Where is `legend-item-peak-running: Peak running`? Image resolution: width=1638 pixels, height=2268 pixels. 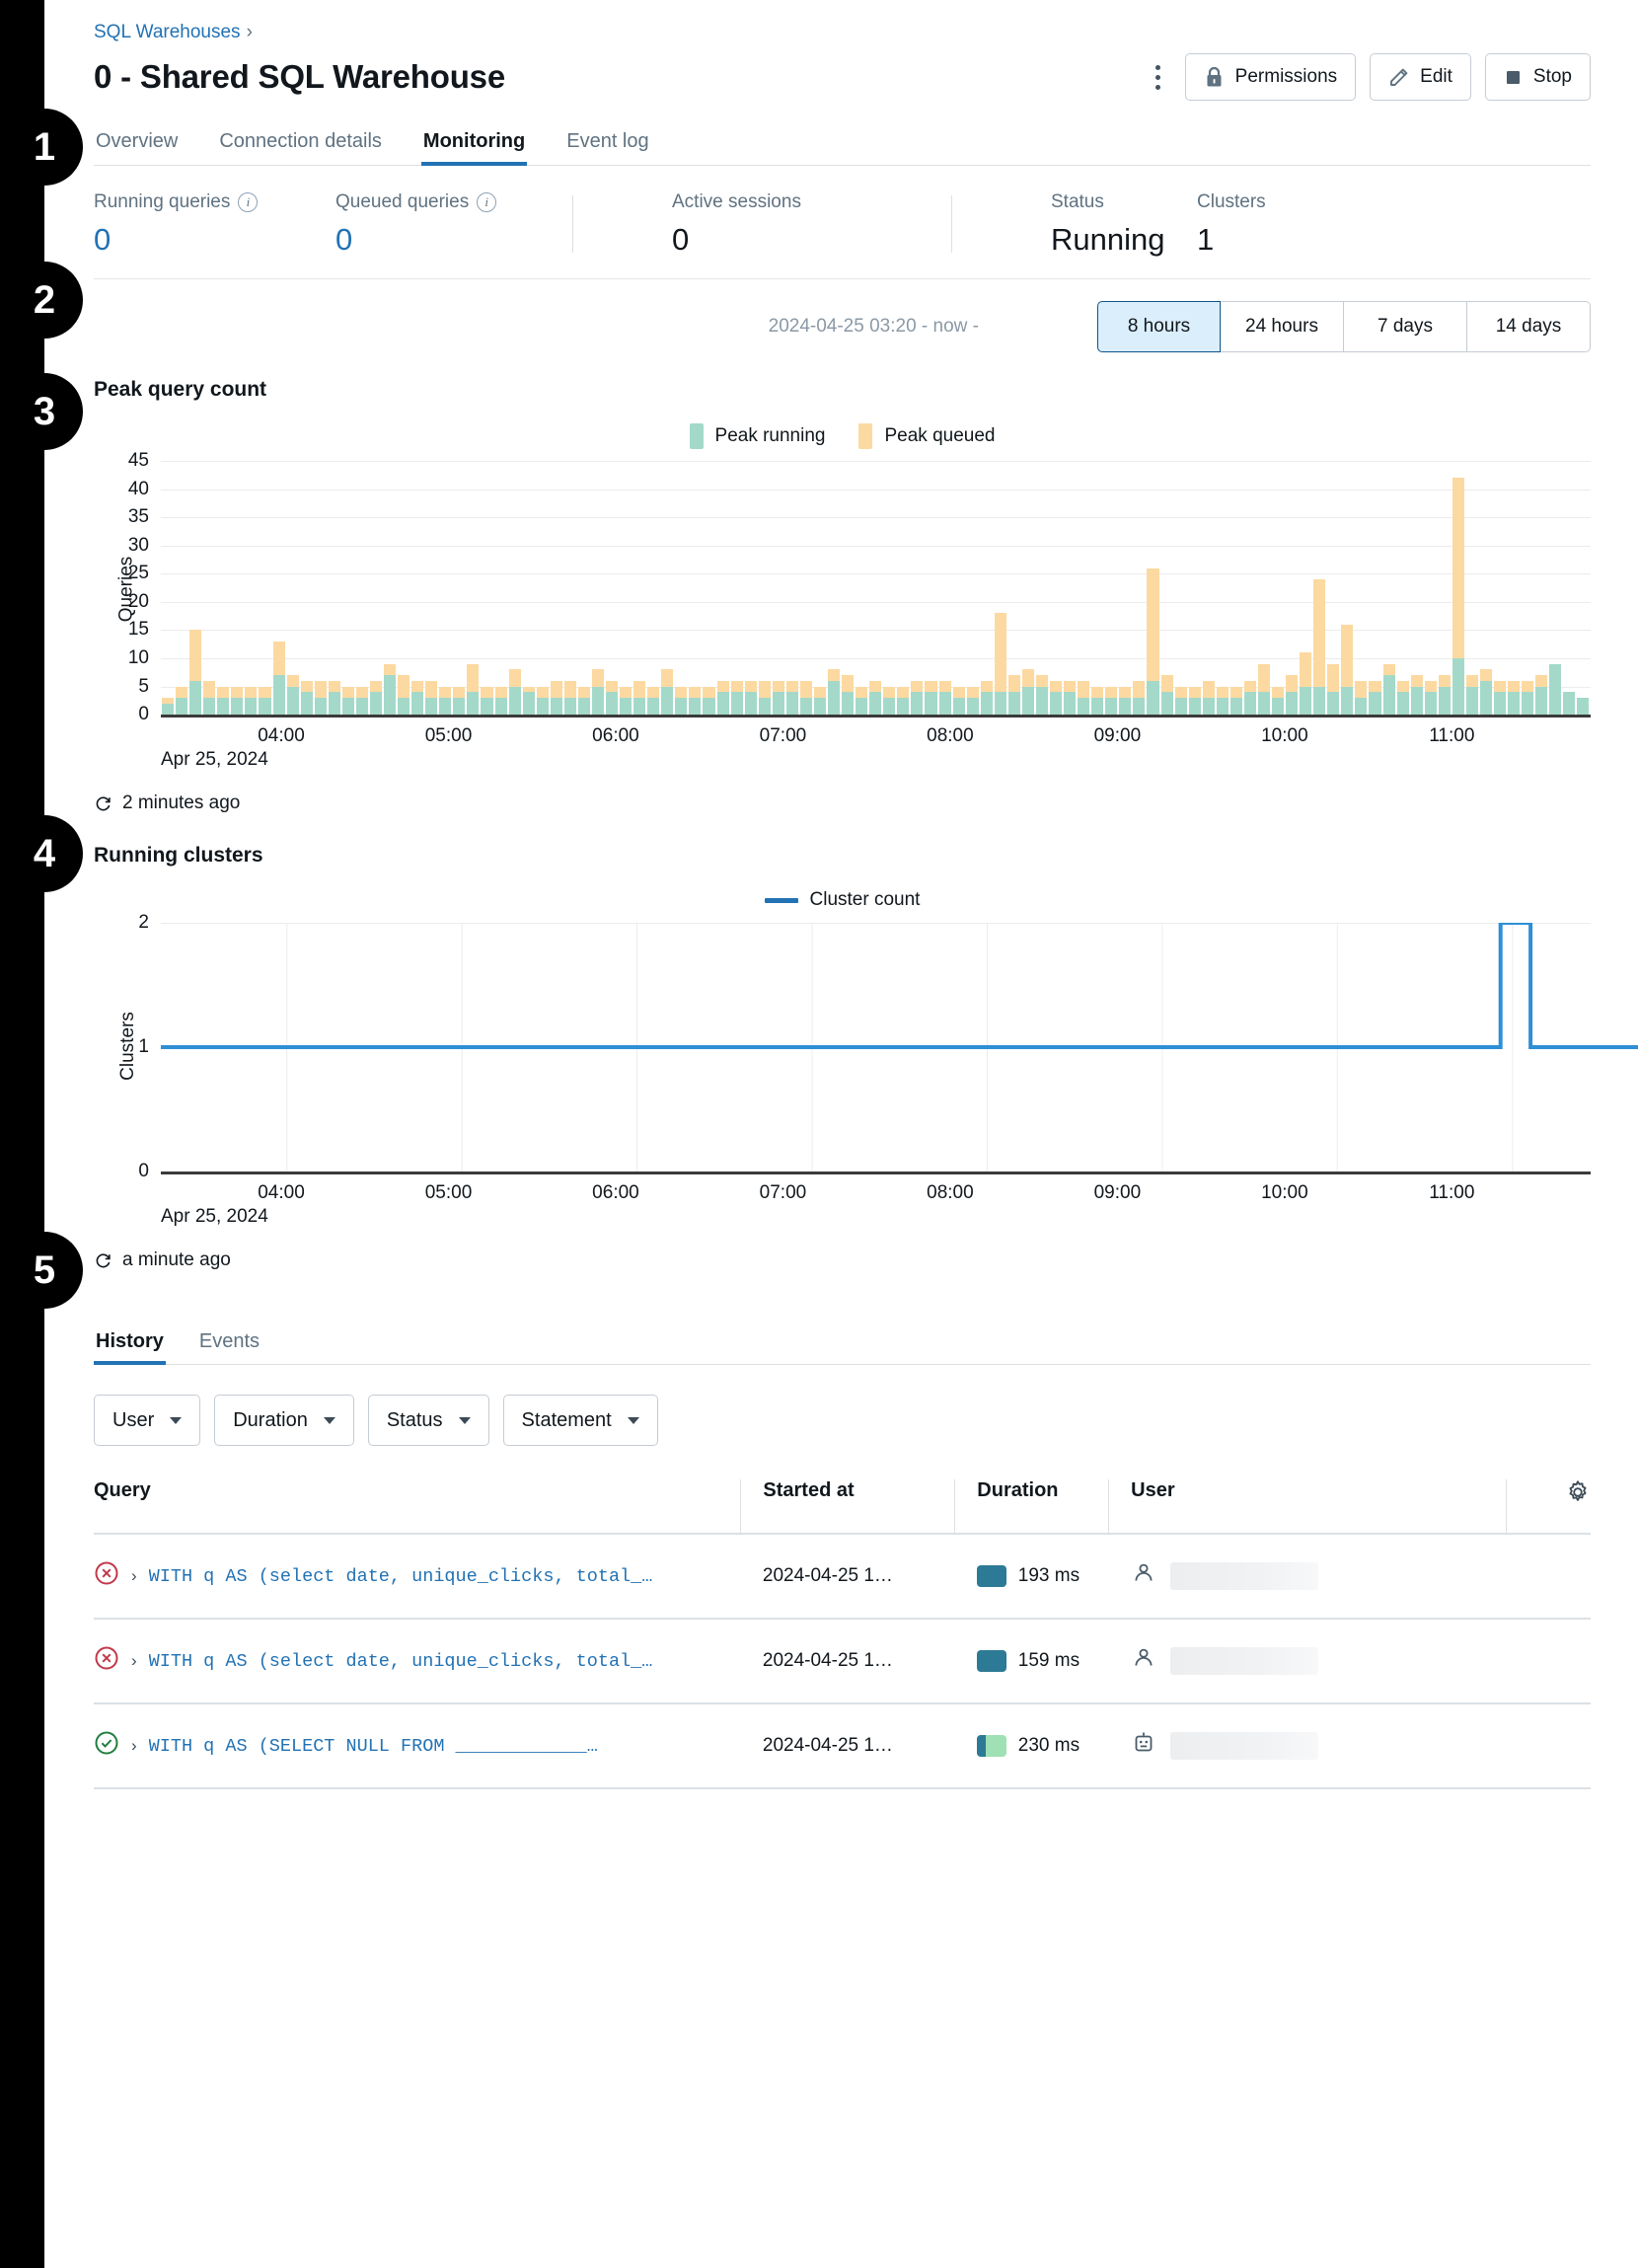 legend-item-peak-running: Peak running is located at coordinates (757, 436).